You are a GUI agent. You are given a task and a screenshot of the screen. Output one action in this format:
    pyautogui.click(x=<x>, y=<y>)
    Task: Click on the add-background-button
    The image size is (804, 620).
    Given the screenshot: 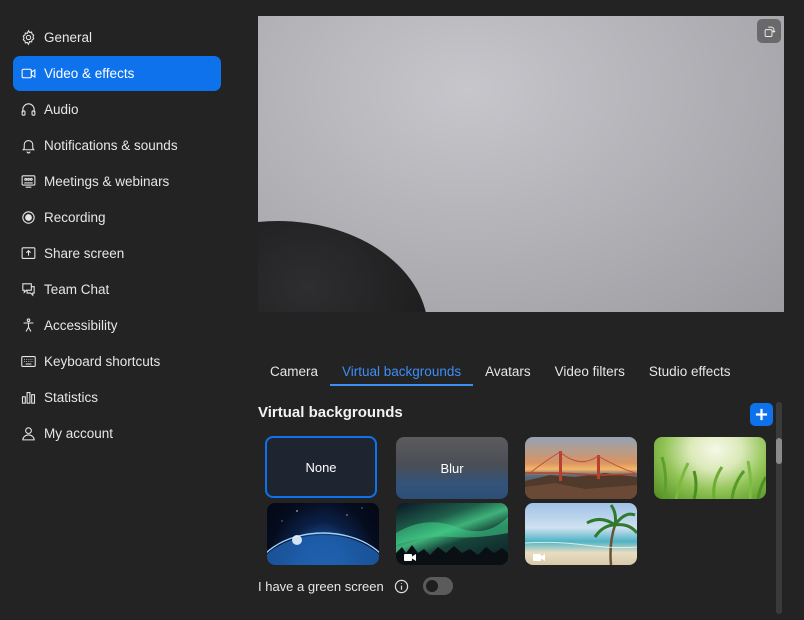 What is the action you would take?
    pyautogui.click(x=761, y=414)
    